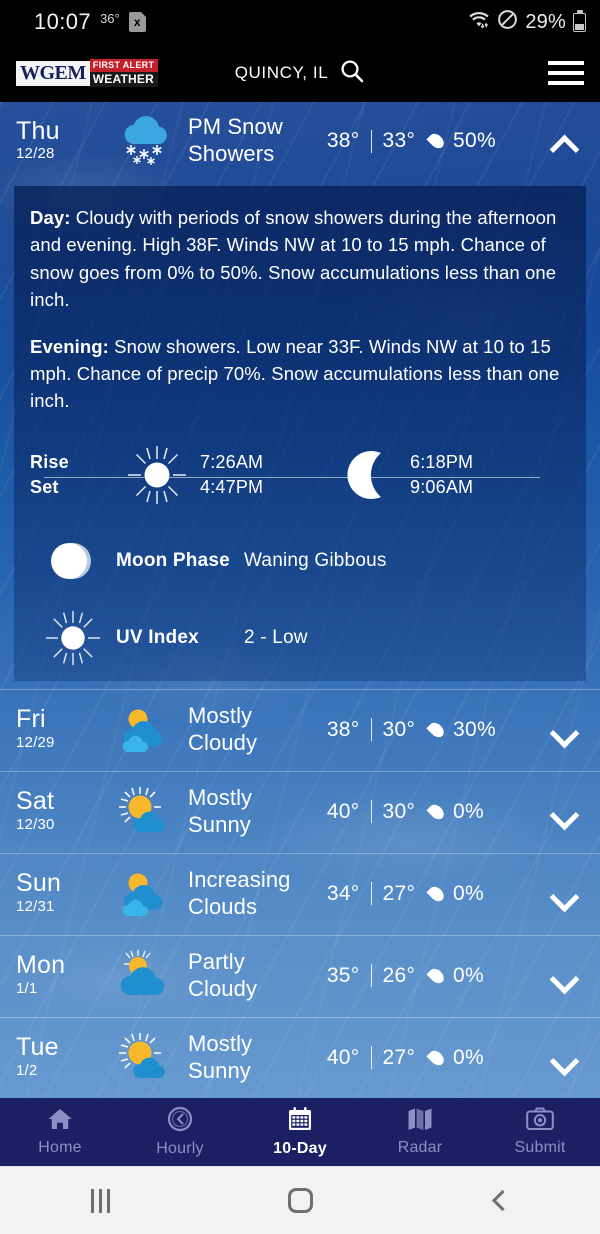  I want to click on temperature-cell: 38° 33°, so click(371, 141).